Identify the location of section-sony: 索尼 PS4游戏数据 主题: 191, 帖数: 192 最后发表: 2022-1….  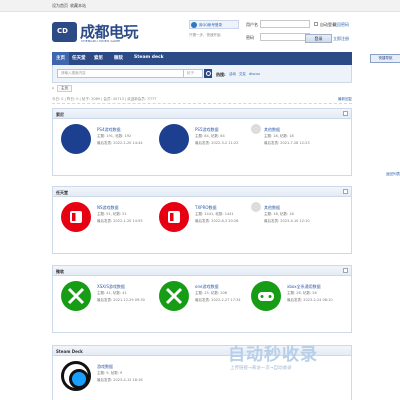
(202, 142).